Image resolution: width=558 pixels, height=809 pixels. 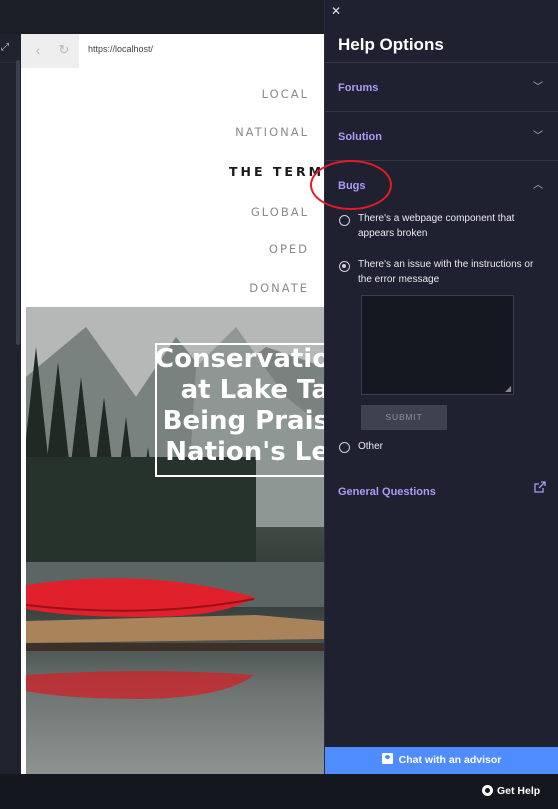 I want to click on site-brand: THE TERMIN, so click(x=276, y=171).